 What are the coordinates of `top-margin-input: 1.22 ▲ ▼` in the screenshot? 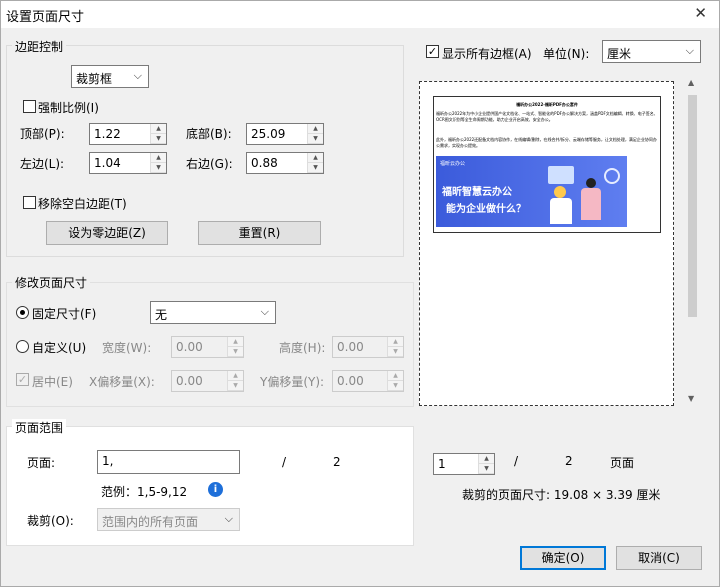 It's located at (128, 134).